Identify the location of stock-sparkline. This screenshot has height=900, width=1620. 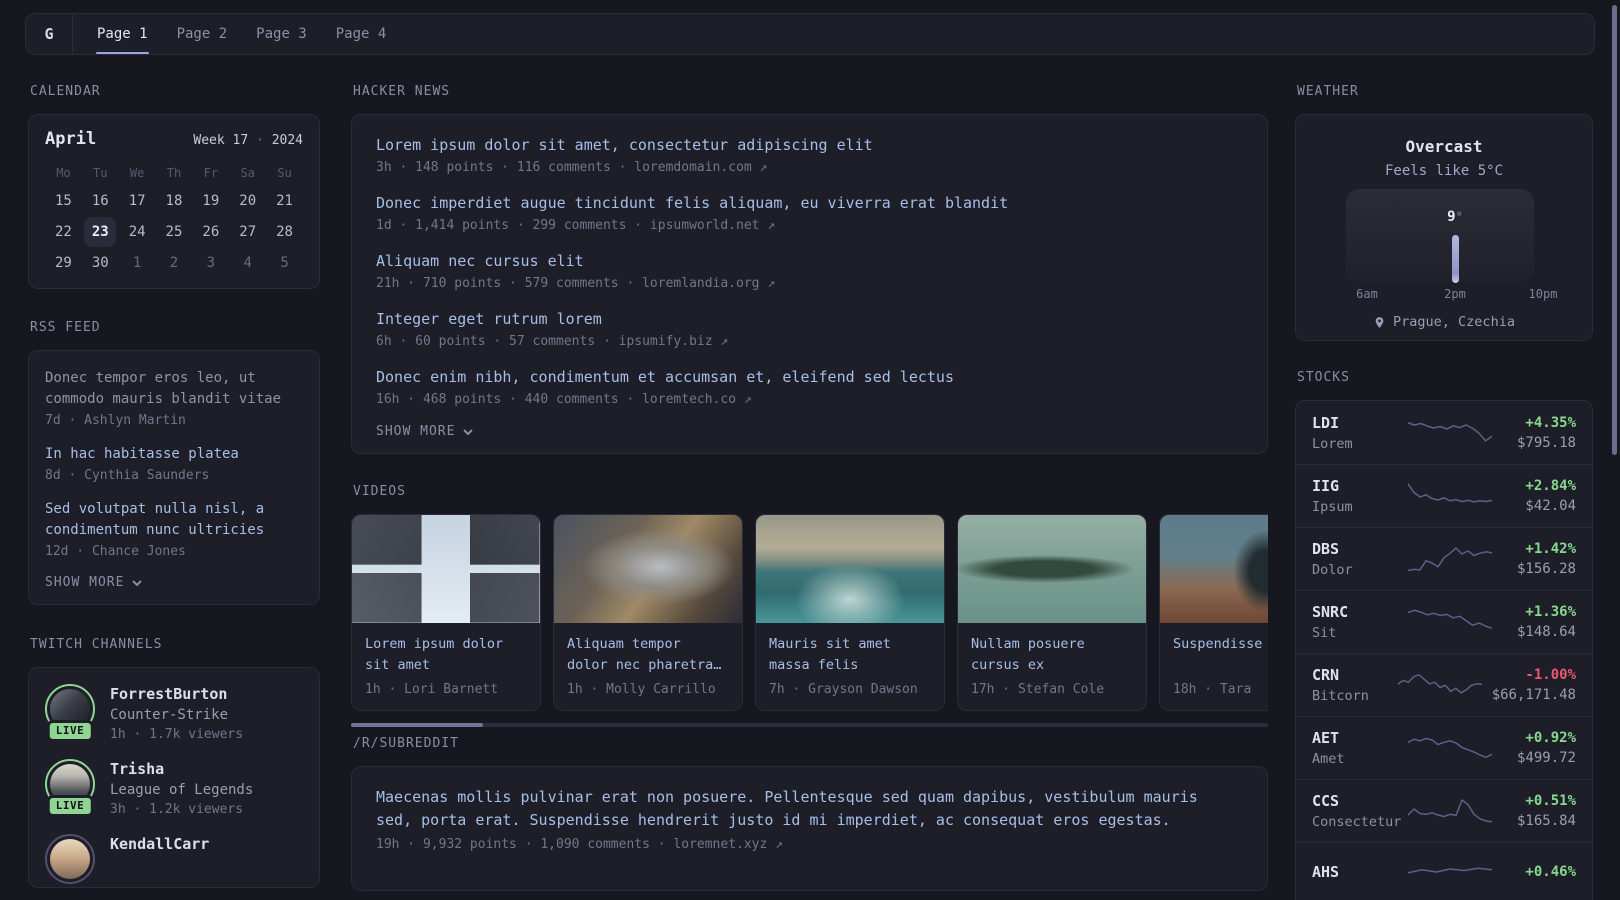
(1450, 748).